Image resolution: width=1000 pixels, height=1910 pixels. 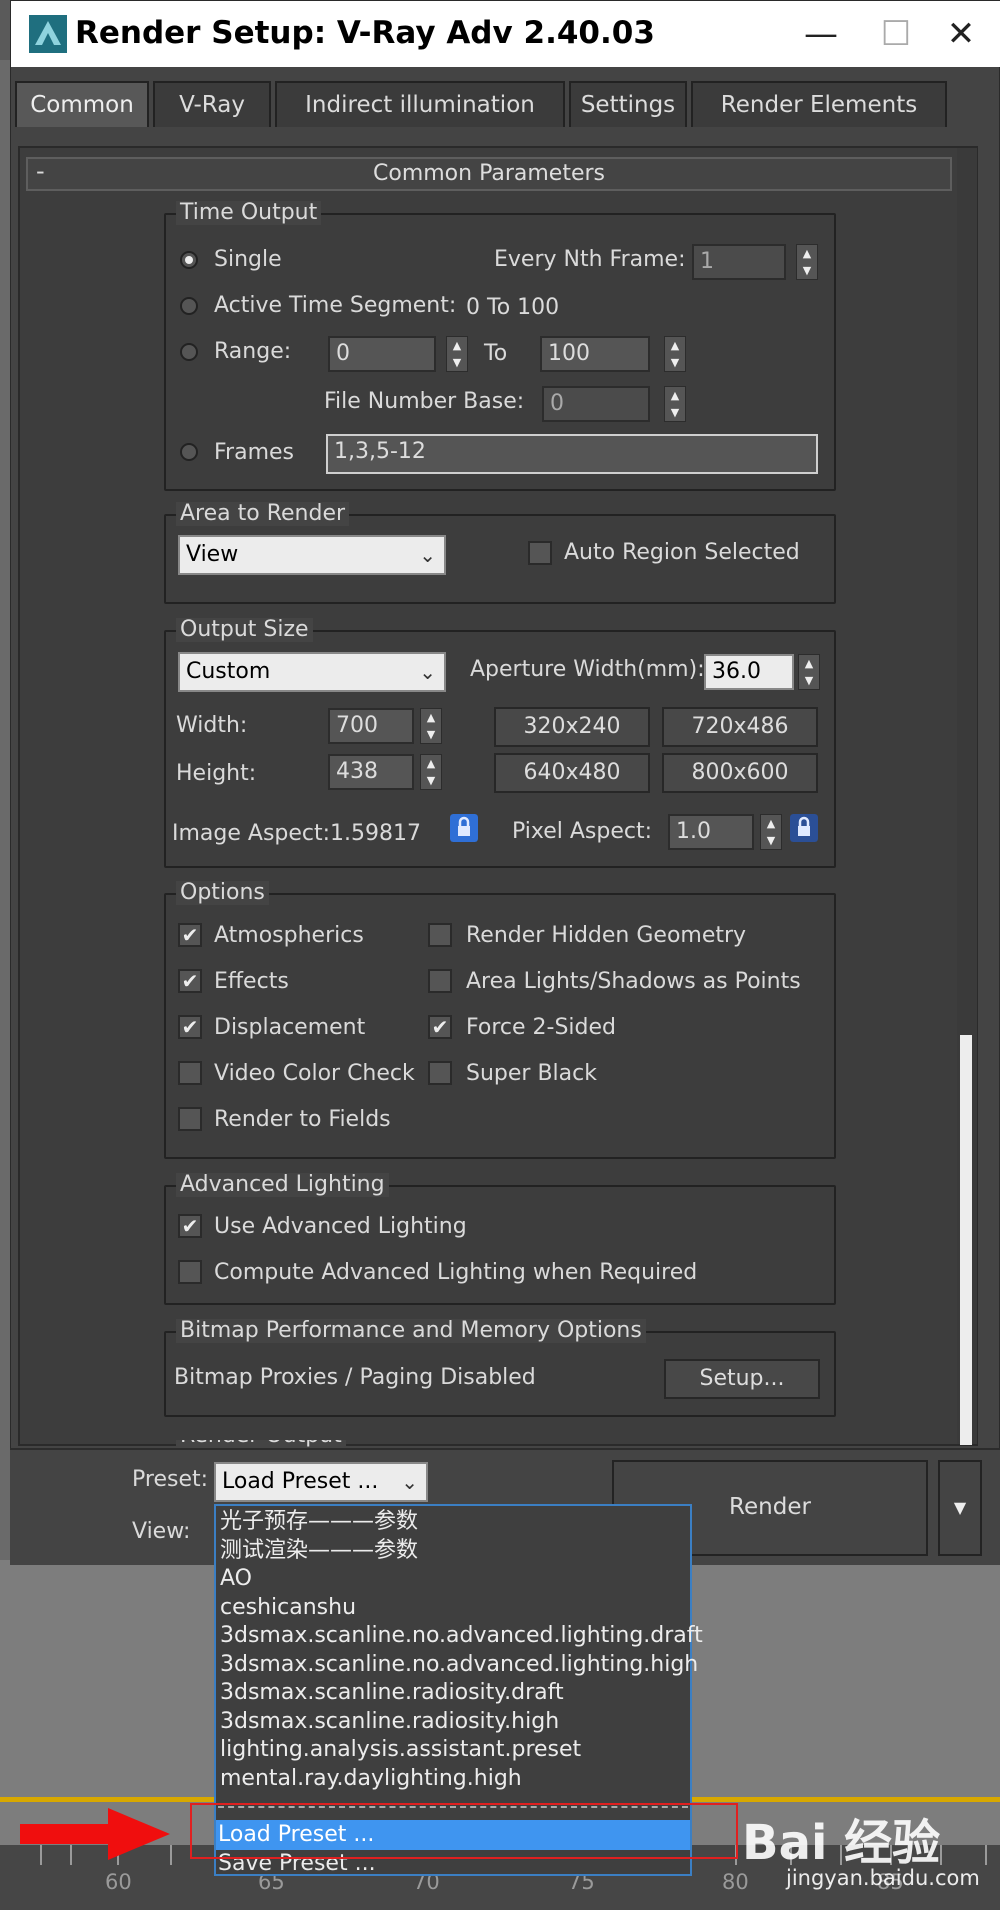 I want to click on watermark-url: jingyan.baidu.com, so click(x=883, y=1878).